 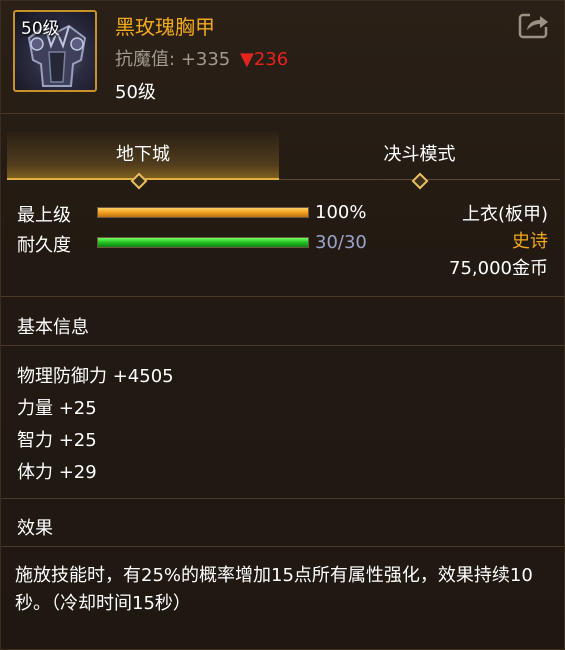 I want to click on stat-value: +335, so click(x=205, y=59).